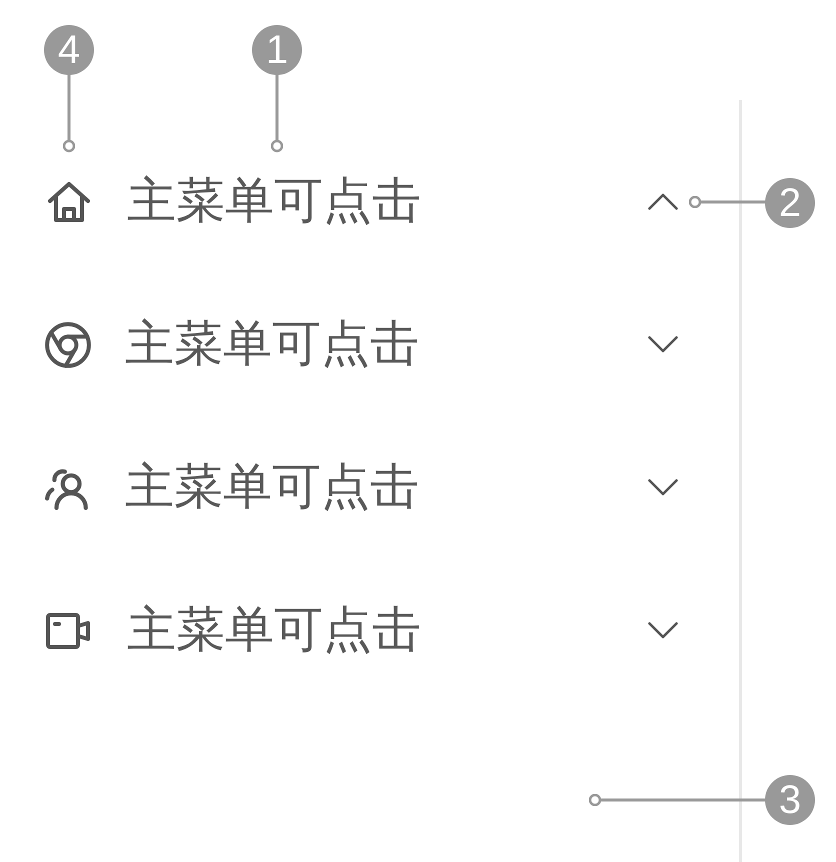  I want to click on callout-badge: 3, so click(790, 800).